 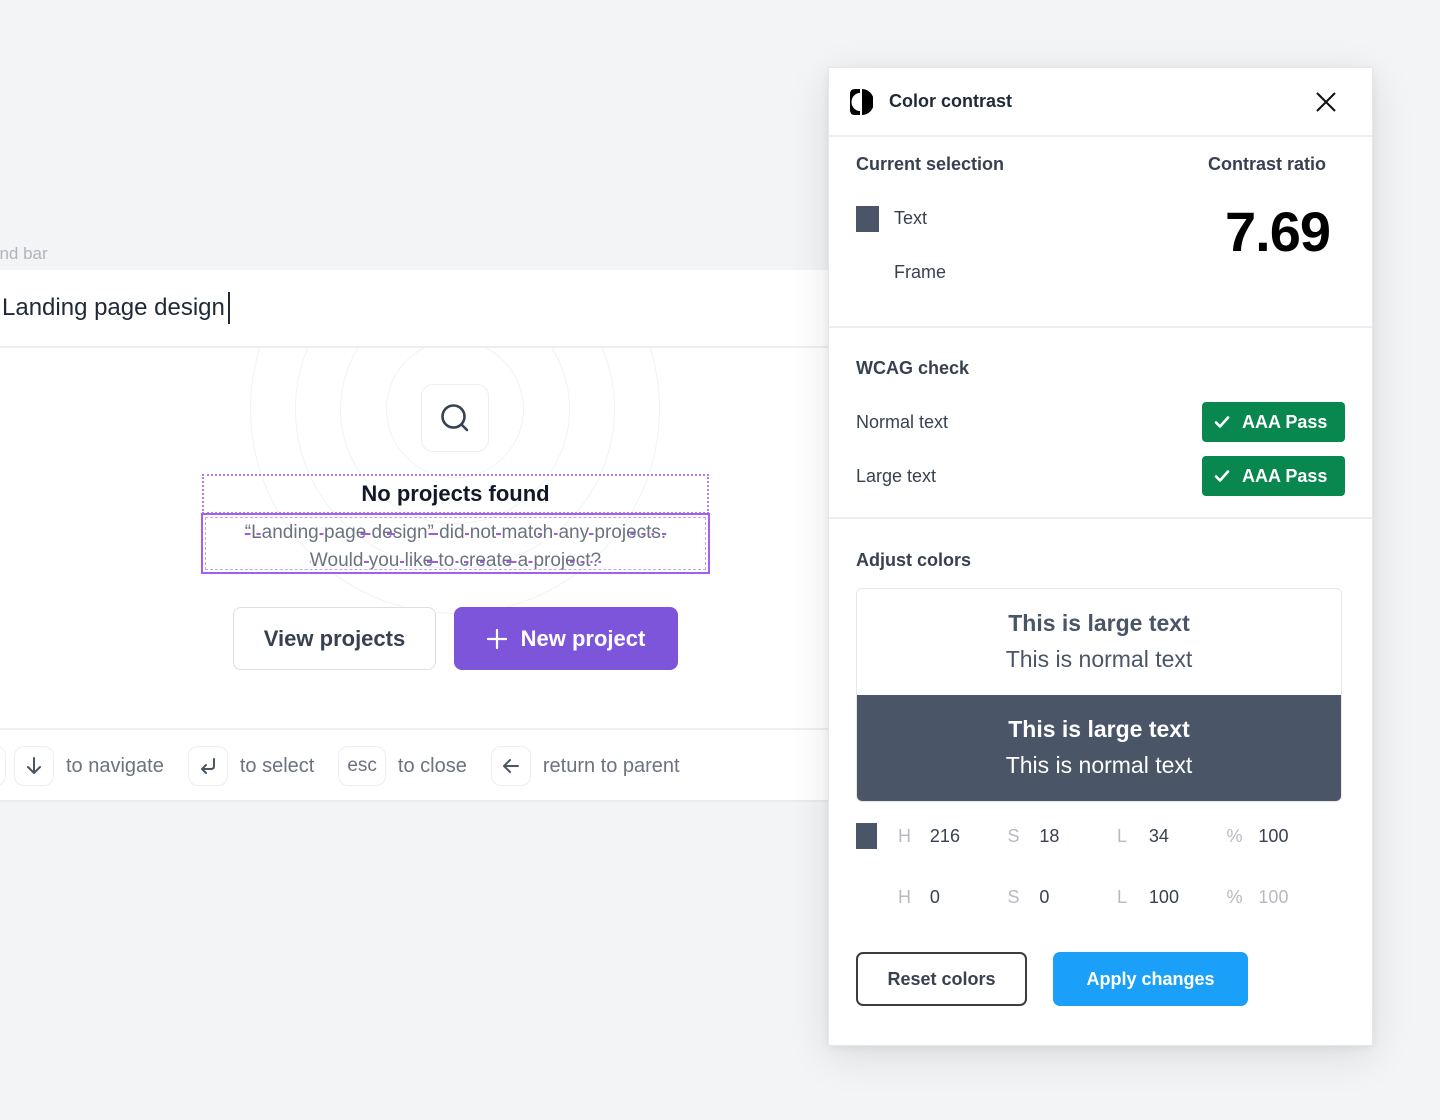 What do you see at coordinates (1188, 836) in the screenshot?
I see `text-lightness-input: 34` at bounding box center [1188, 836].